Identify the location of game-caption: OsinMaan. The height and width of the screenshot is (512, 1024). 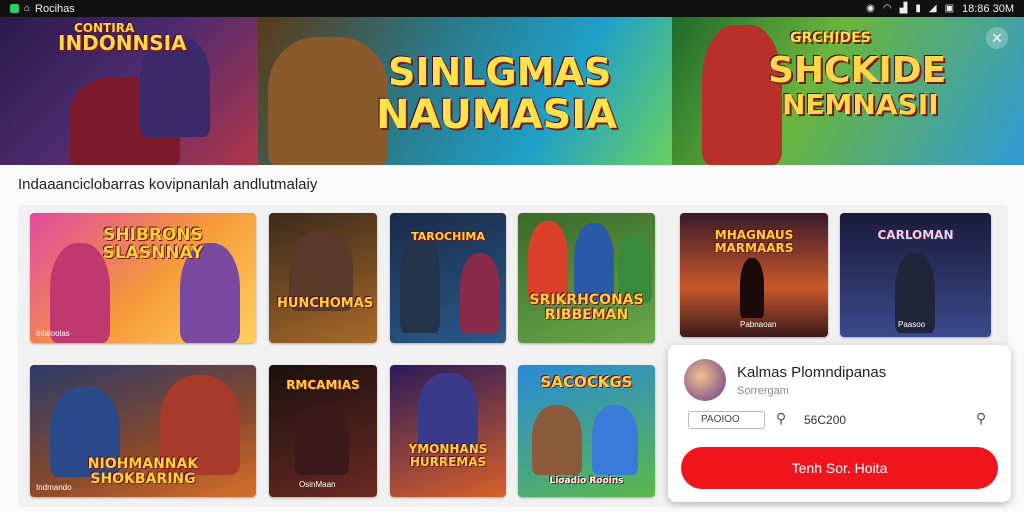
(317, 484).